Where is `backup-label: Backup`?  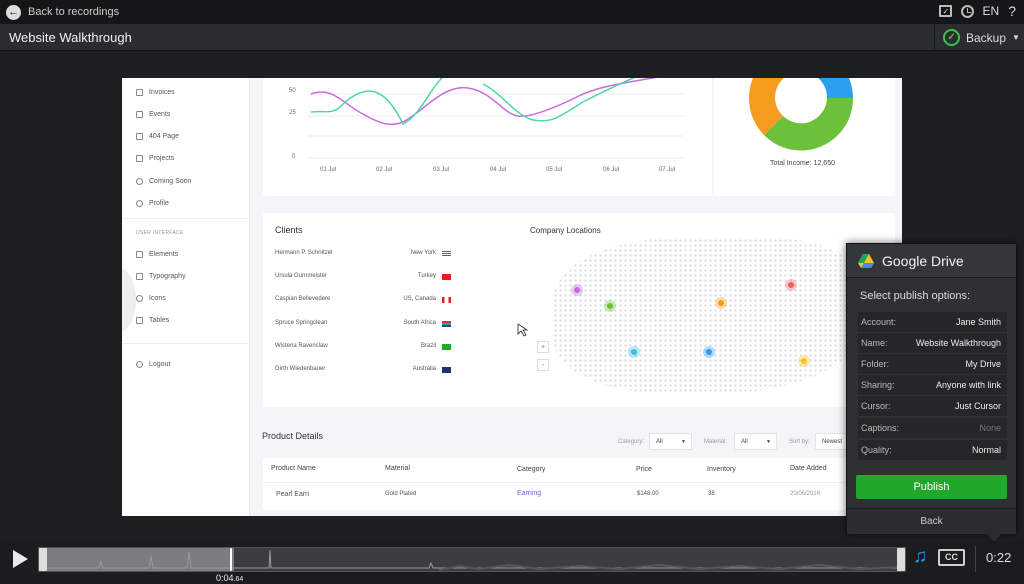
backup-label: Backup is located at coordinates (986, 37).